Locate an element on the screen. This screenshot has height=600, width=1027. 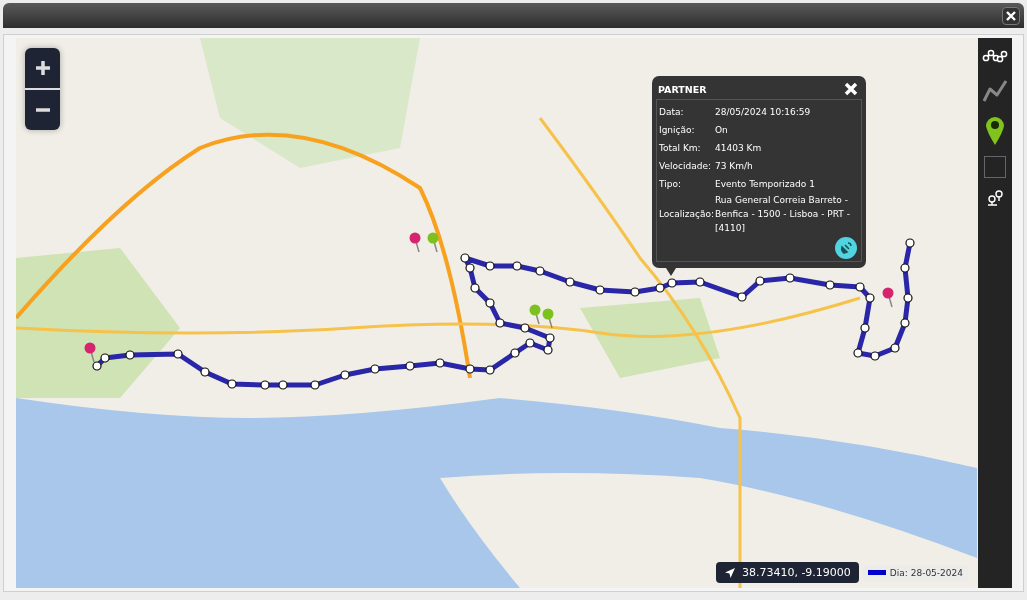
checkbox is located at coordinates (995, 167).